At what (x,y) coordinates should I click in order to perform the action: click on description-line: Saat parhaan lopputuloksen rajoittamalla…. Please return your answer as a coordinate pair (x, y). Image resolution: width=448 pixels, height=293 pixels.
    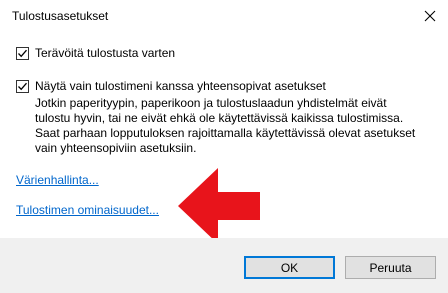
    Looking at the image, I should click on (225, 133).